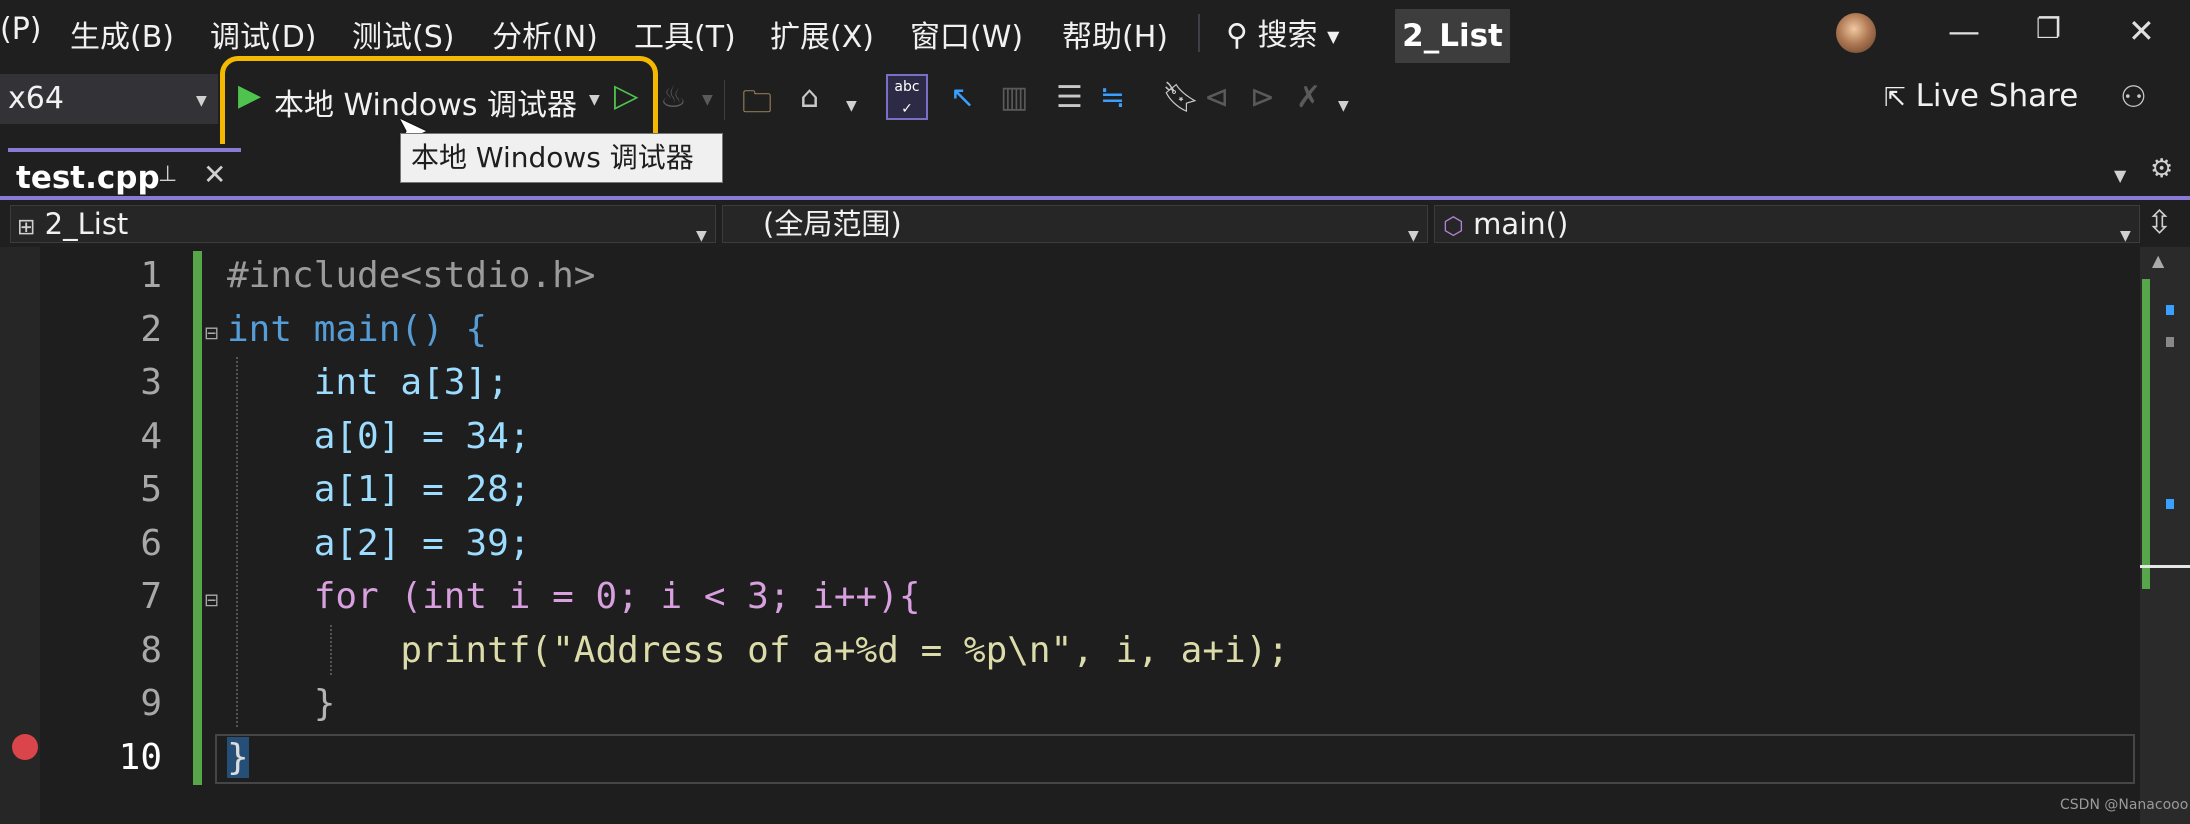  I want to click on code-text: #include<stdio.h>, so click(411, 275).